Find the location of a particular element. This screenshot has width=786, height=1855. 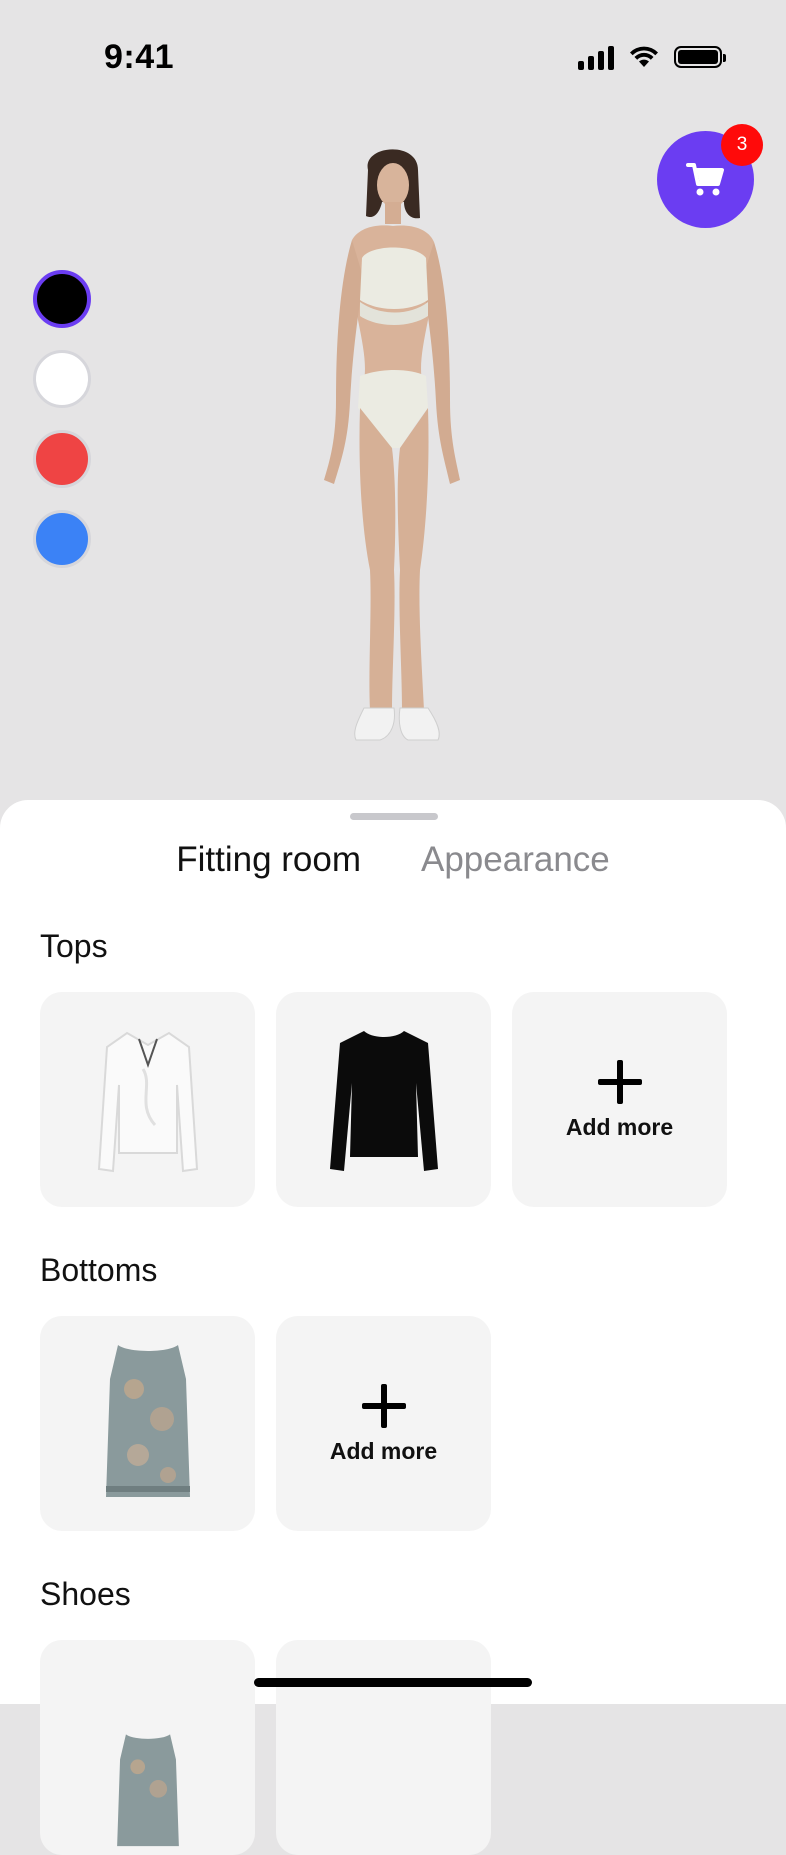

top-item-black-longsleeve is located at coordinates (383, 1099).